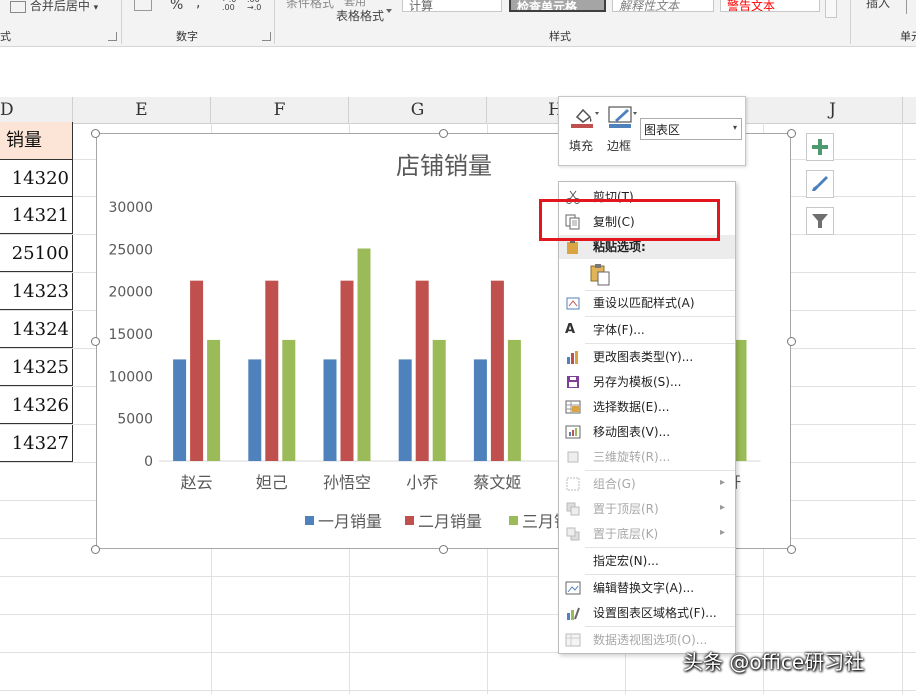 Image resolution: width=916 pixels, height=694 pixels. What do you see at coordinates (36, 215) in the screenshot?
I see `data-cell: 14321` at bounding box center [36, 215].